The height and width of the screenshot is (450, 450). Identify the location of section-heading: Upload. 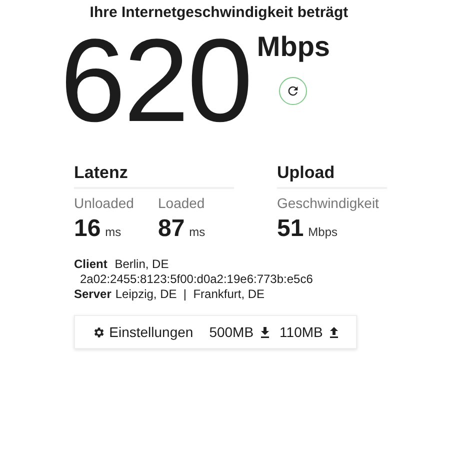
(332, 176).